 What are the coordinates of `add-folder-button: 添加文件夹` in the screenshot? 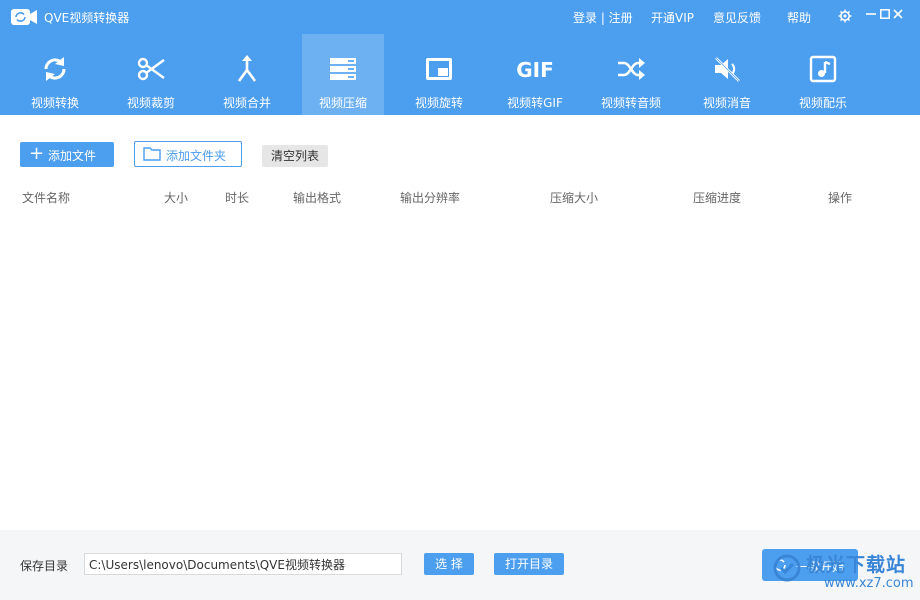 It's located at (188, 154).